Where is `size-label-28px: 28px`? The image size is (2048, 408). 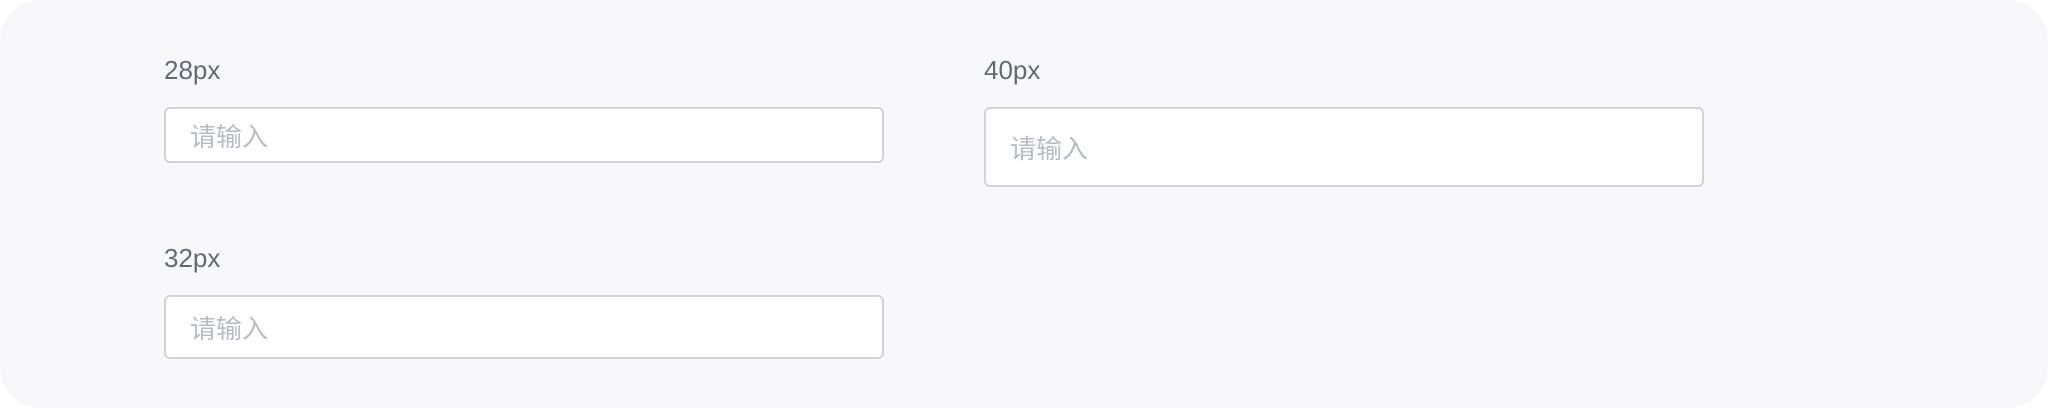 size-label-28px: 28px is located at coordinates (192, 70).